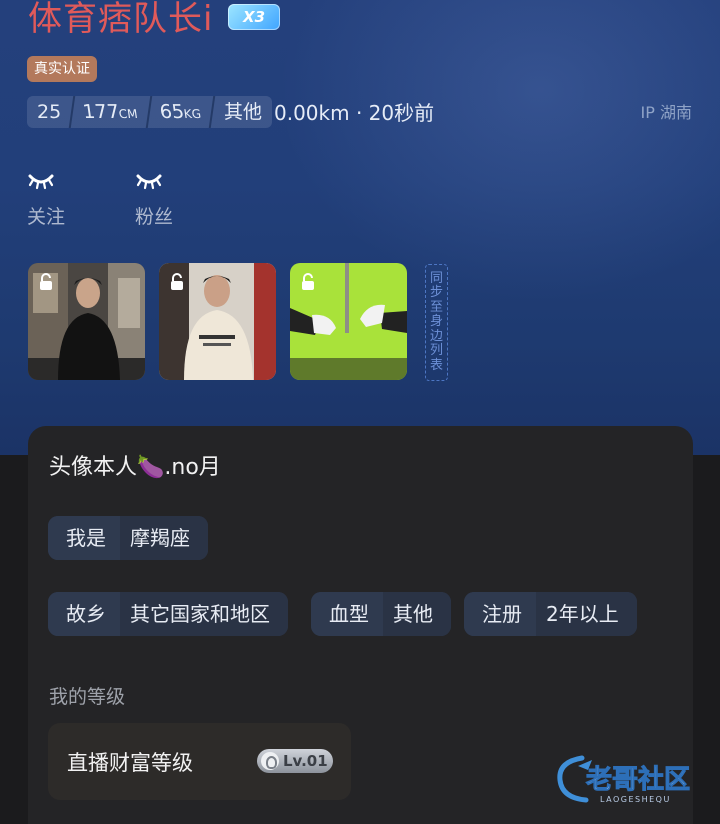 This screenshot has height=824, width=720. Describe the element at coordinates (417, 614) in the screenshot. I see `tag-value: 其他` at that location.